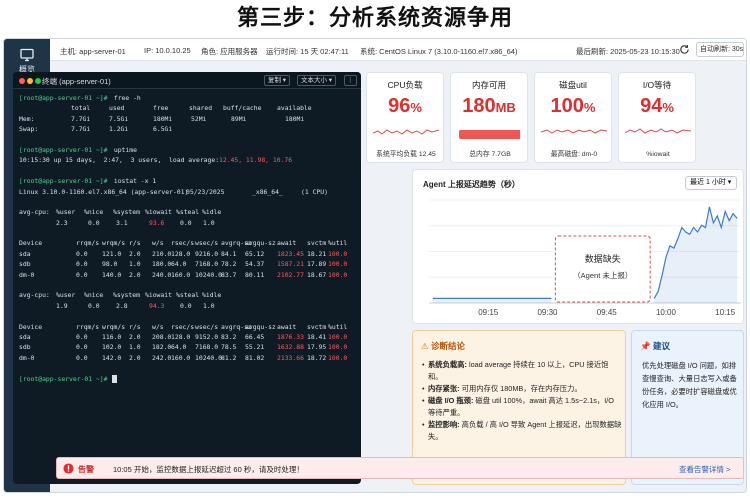 Image resolution: width=750 pixels, height=500 pixels. What do you see at coordinates (547, 312) in the screenshot?
I see `x-tick-label: 09:30` at bounding box center [547, 312].